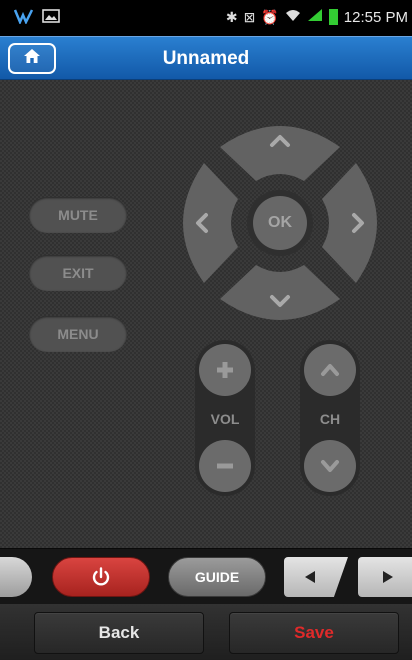 The width and height of the screenshot is (412, 660). I want to click on save-button: Save, so click(314, 633).